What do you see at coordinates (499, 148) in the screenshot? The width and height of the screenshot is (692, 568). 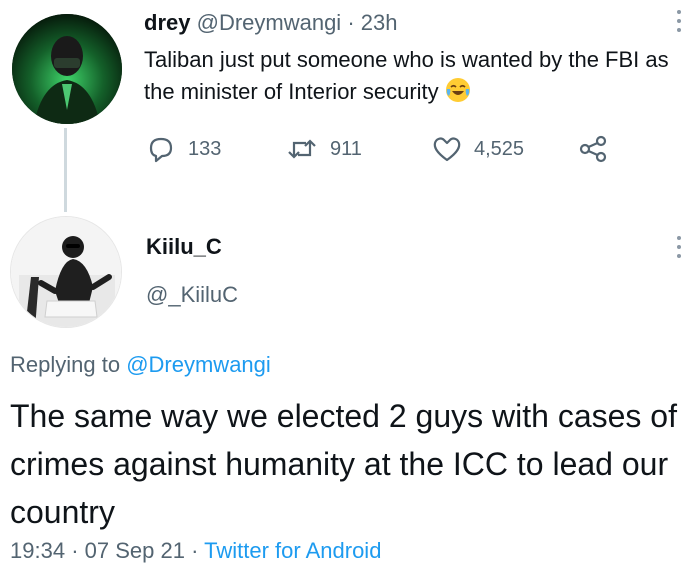 I see `like-count: 4,525` at bounding box center [499, 148].